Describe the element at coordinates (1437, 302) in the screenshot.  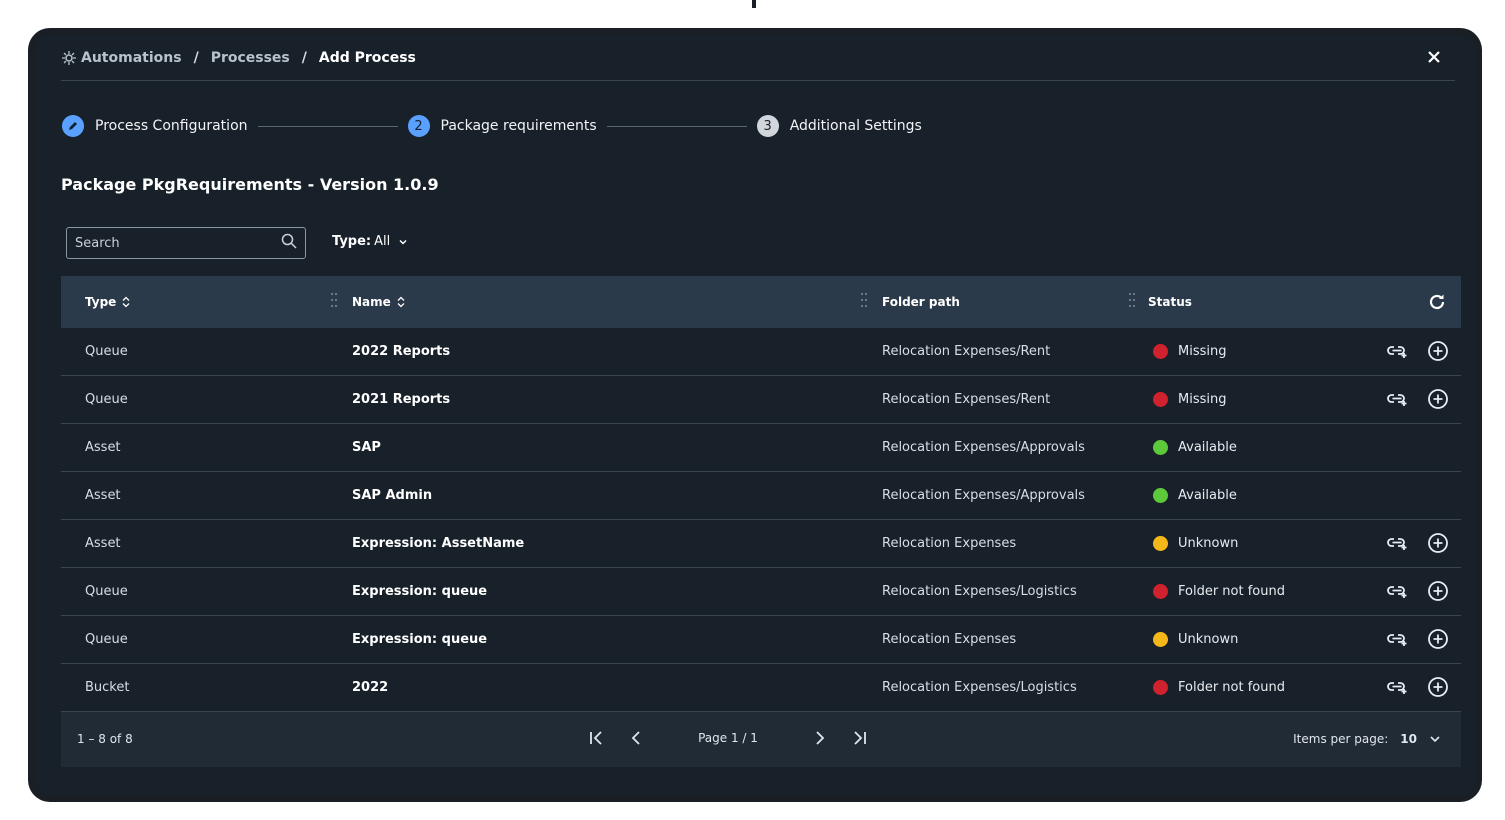
I see `refresh-icon` at that location.